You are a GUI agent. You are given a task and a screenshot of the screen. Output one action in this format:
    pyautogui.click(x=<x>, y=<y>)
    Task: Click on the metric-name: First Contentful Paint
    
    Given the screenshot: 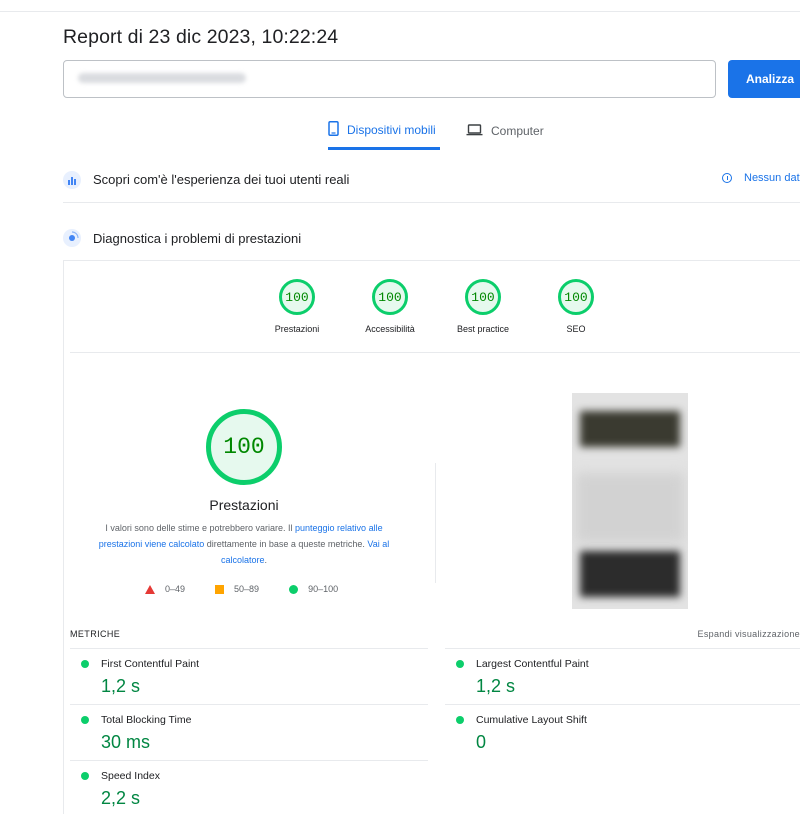 What is the action you would take?
    pyautogui.click(x=150, y=664)
    